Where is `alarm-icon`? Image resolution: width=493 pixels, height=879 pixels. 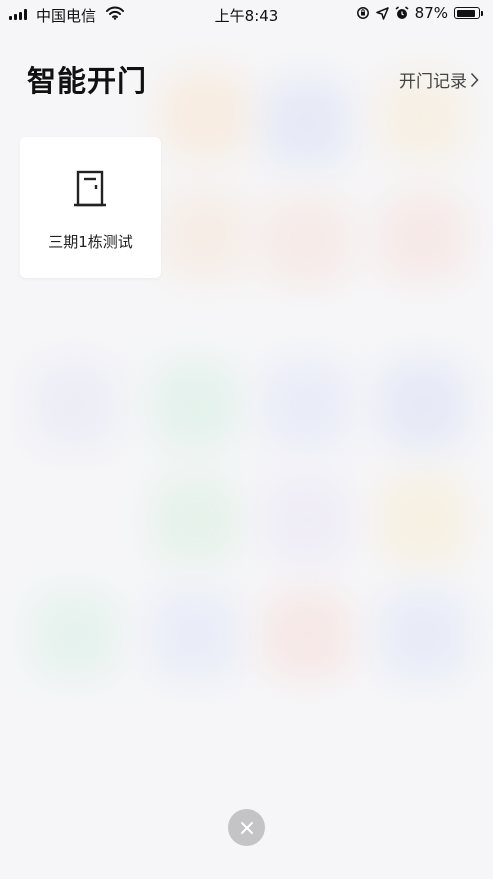 alarm-icon is located at coordinates (402, 12).